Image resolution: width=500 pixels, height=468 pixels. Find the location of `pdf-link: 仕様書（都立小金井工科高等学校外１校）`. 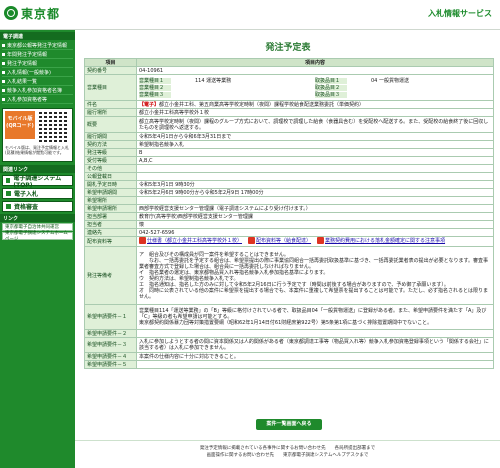

pdf-link: 仕様書（都立小金井工科高等学校外１校） is located at coordinates (190, 240).